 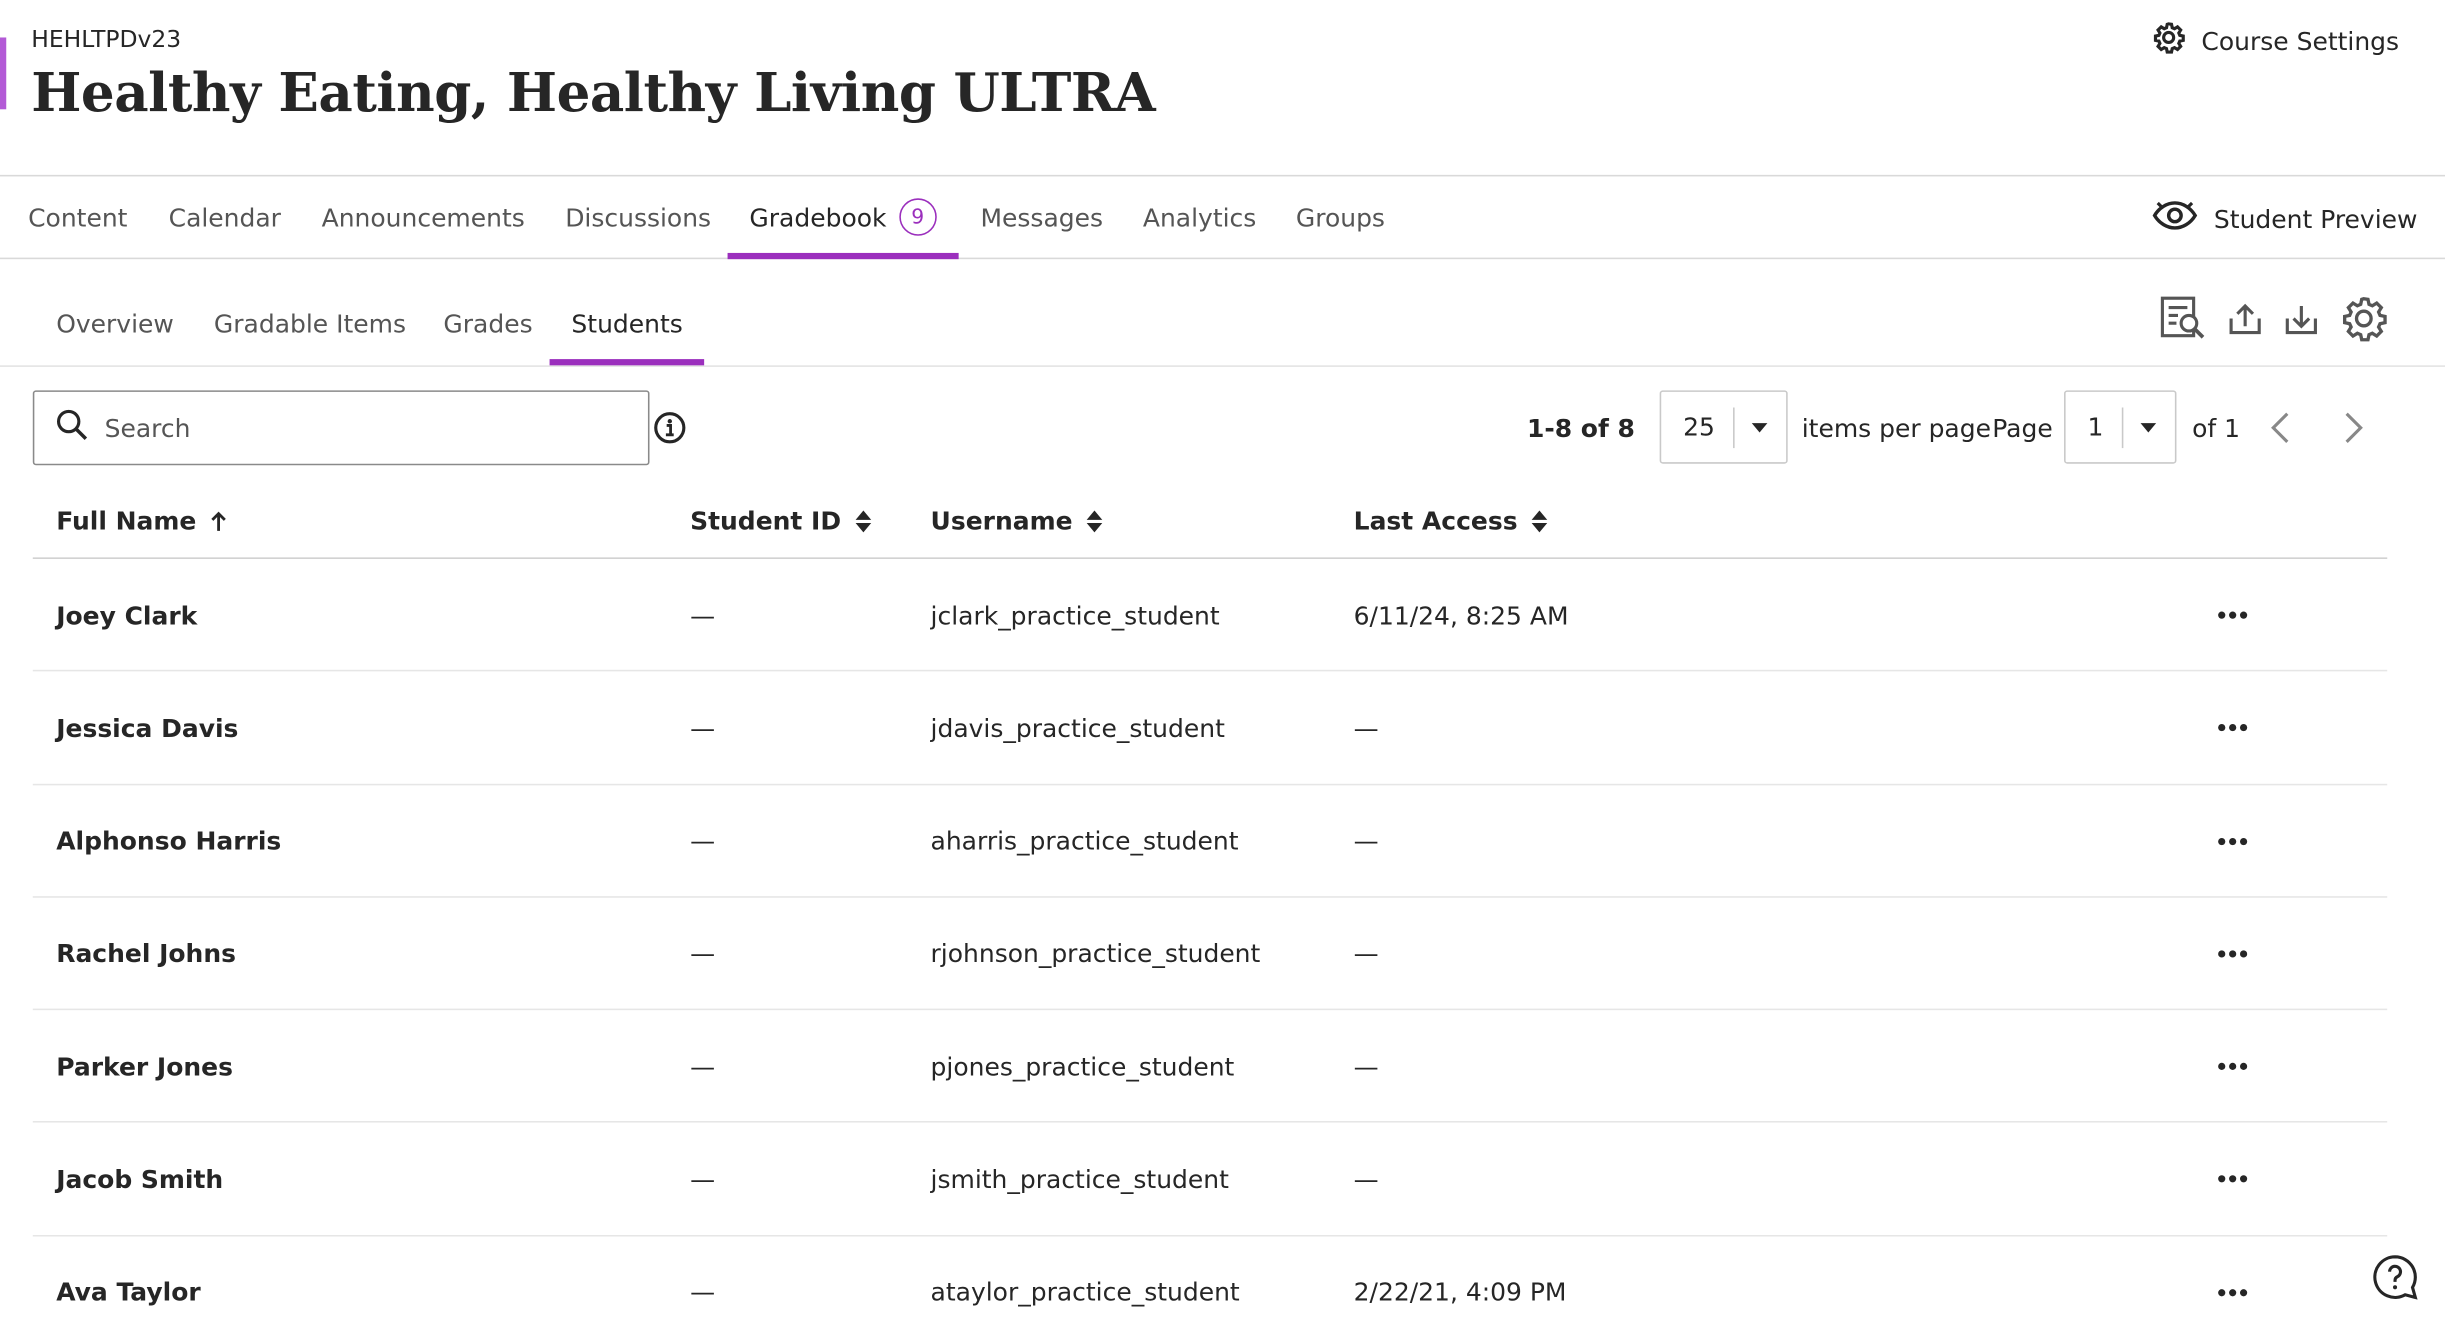 I want to click on search-field, so click(x=341, y=428).